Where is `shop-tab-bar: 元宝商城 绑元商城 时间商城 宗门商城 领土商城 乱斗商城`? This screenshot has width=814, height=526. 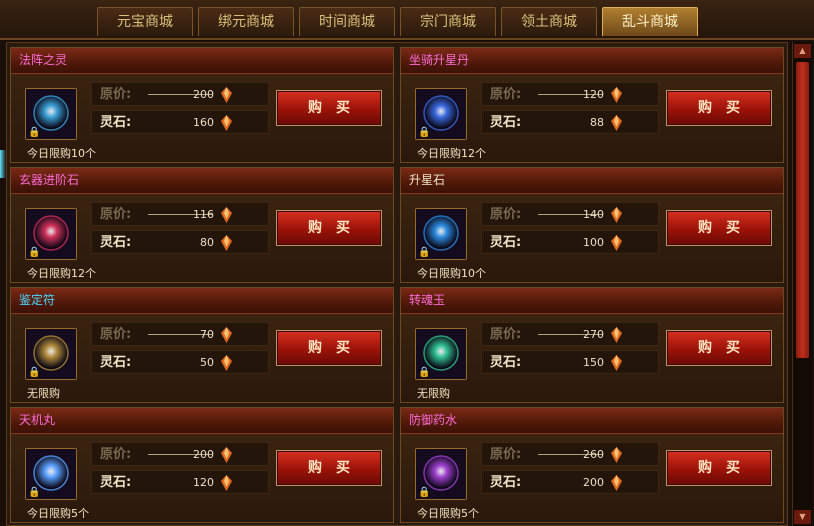 shop-tab-bar: 元宝商城 绑元商城 时间商城 宗门商城 领土商城 乱斗商城 is located at coordinates (407, 20).